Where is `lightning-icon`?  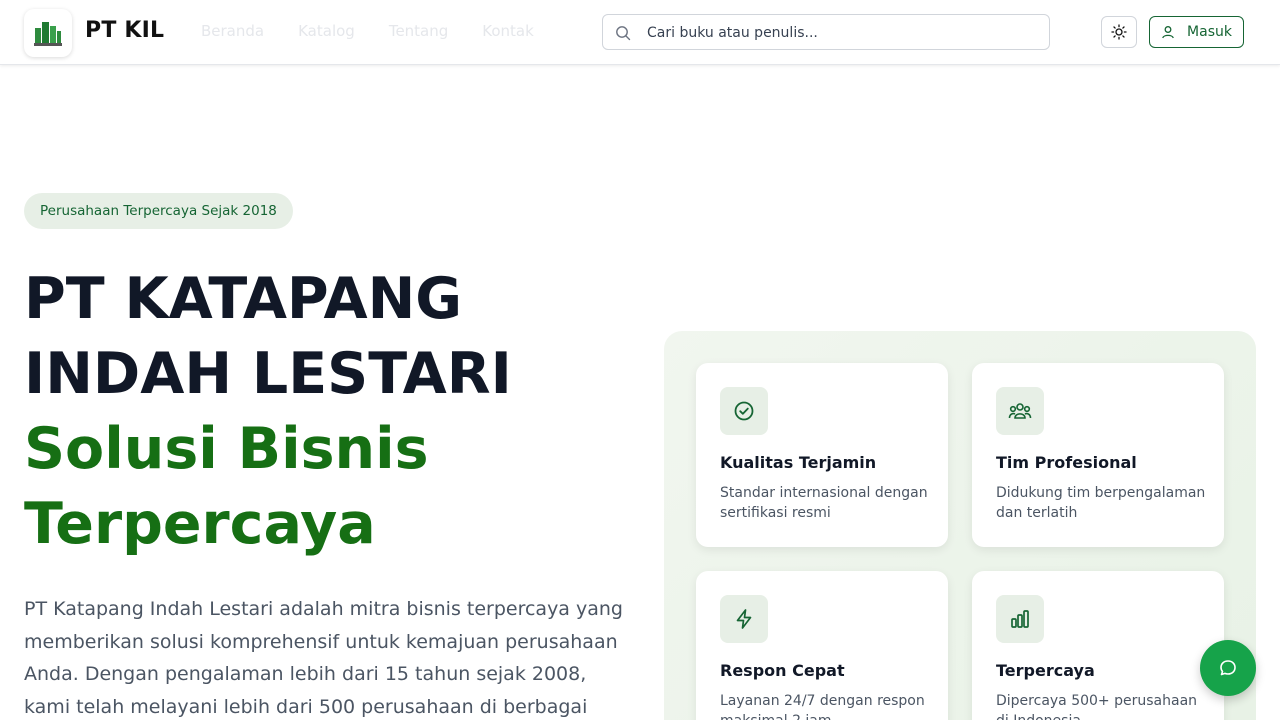
lightning-icon is located at coordinates (744, 619).